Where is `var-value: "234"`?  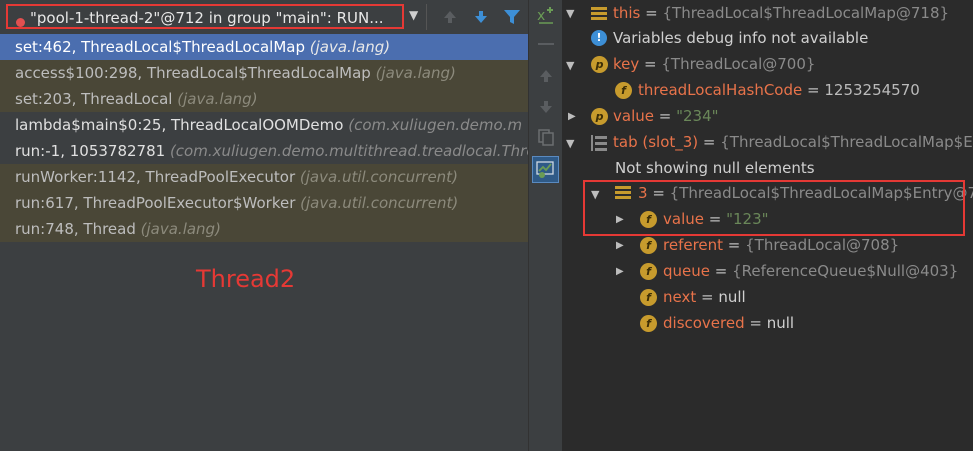 var-value: "234" is located at coordinates (697, 116).